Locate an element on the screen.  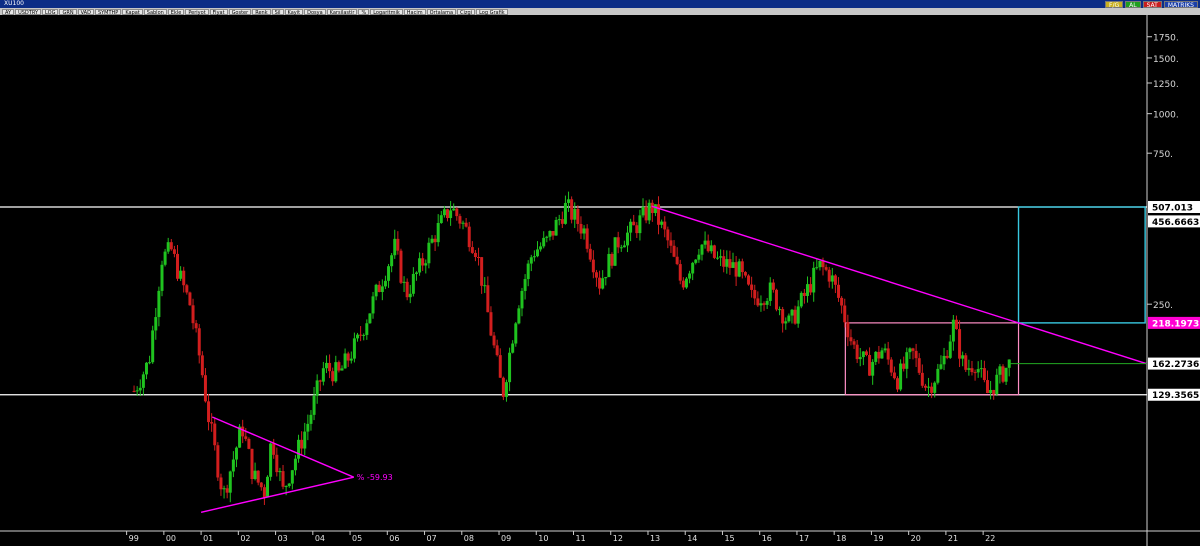
toolbar-button: Cizgi is located at coordinates (466, 12).